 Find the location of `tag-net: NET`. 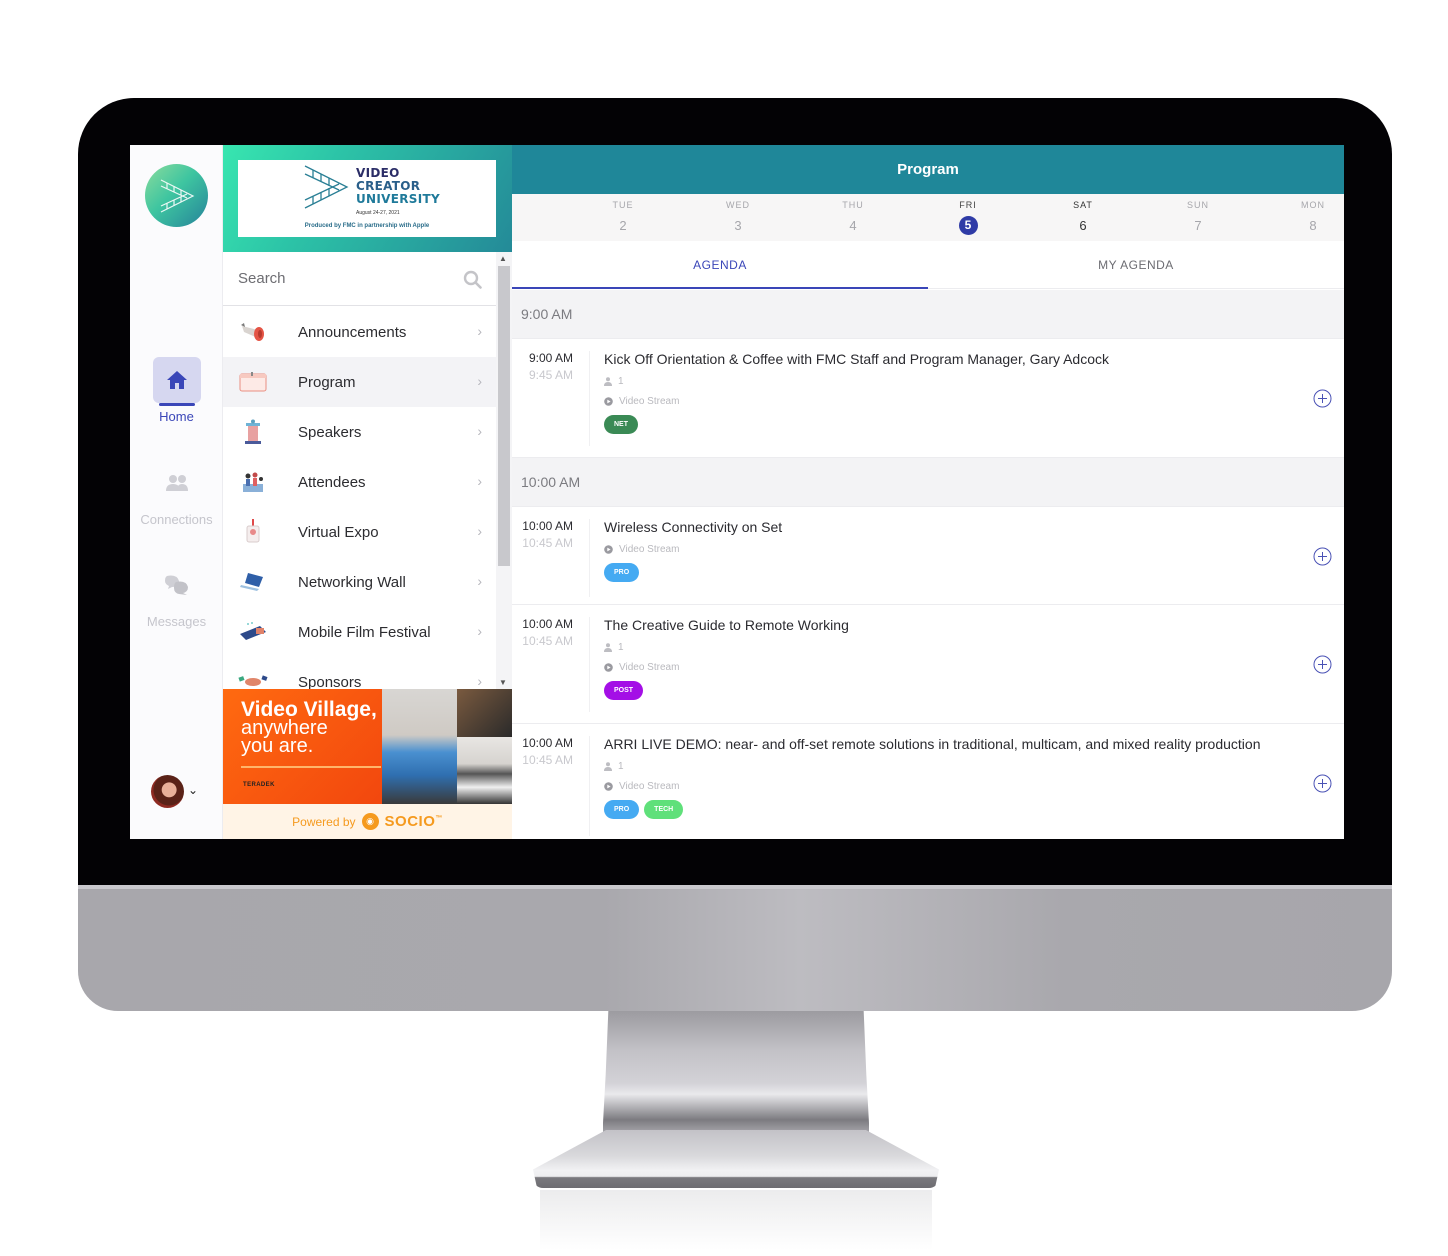

tag-net: NET is located at coordinates (621, 424).